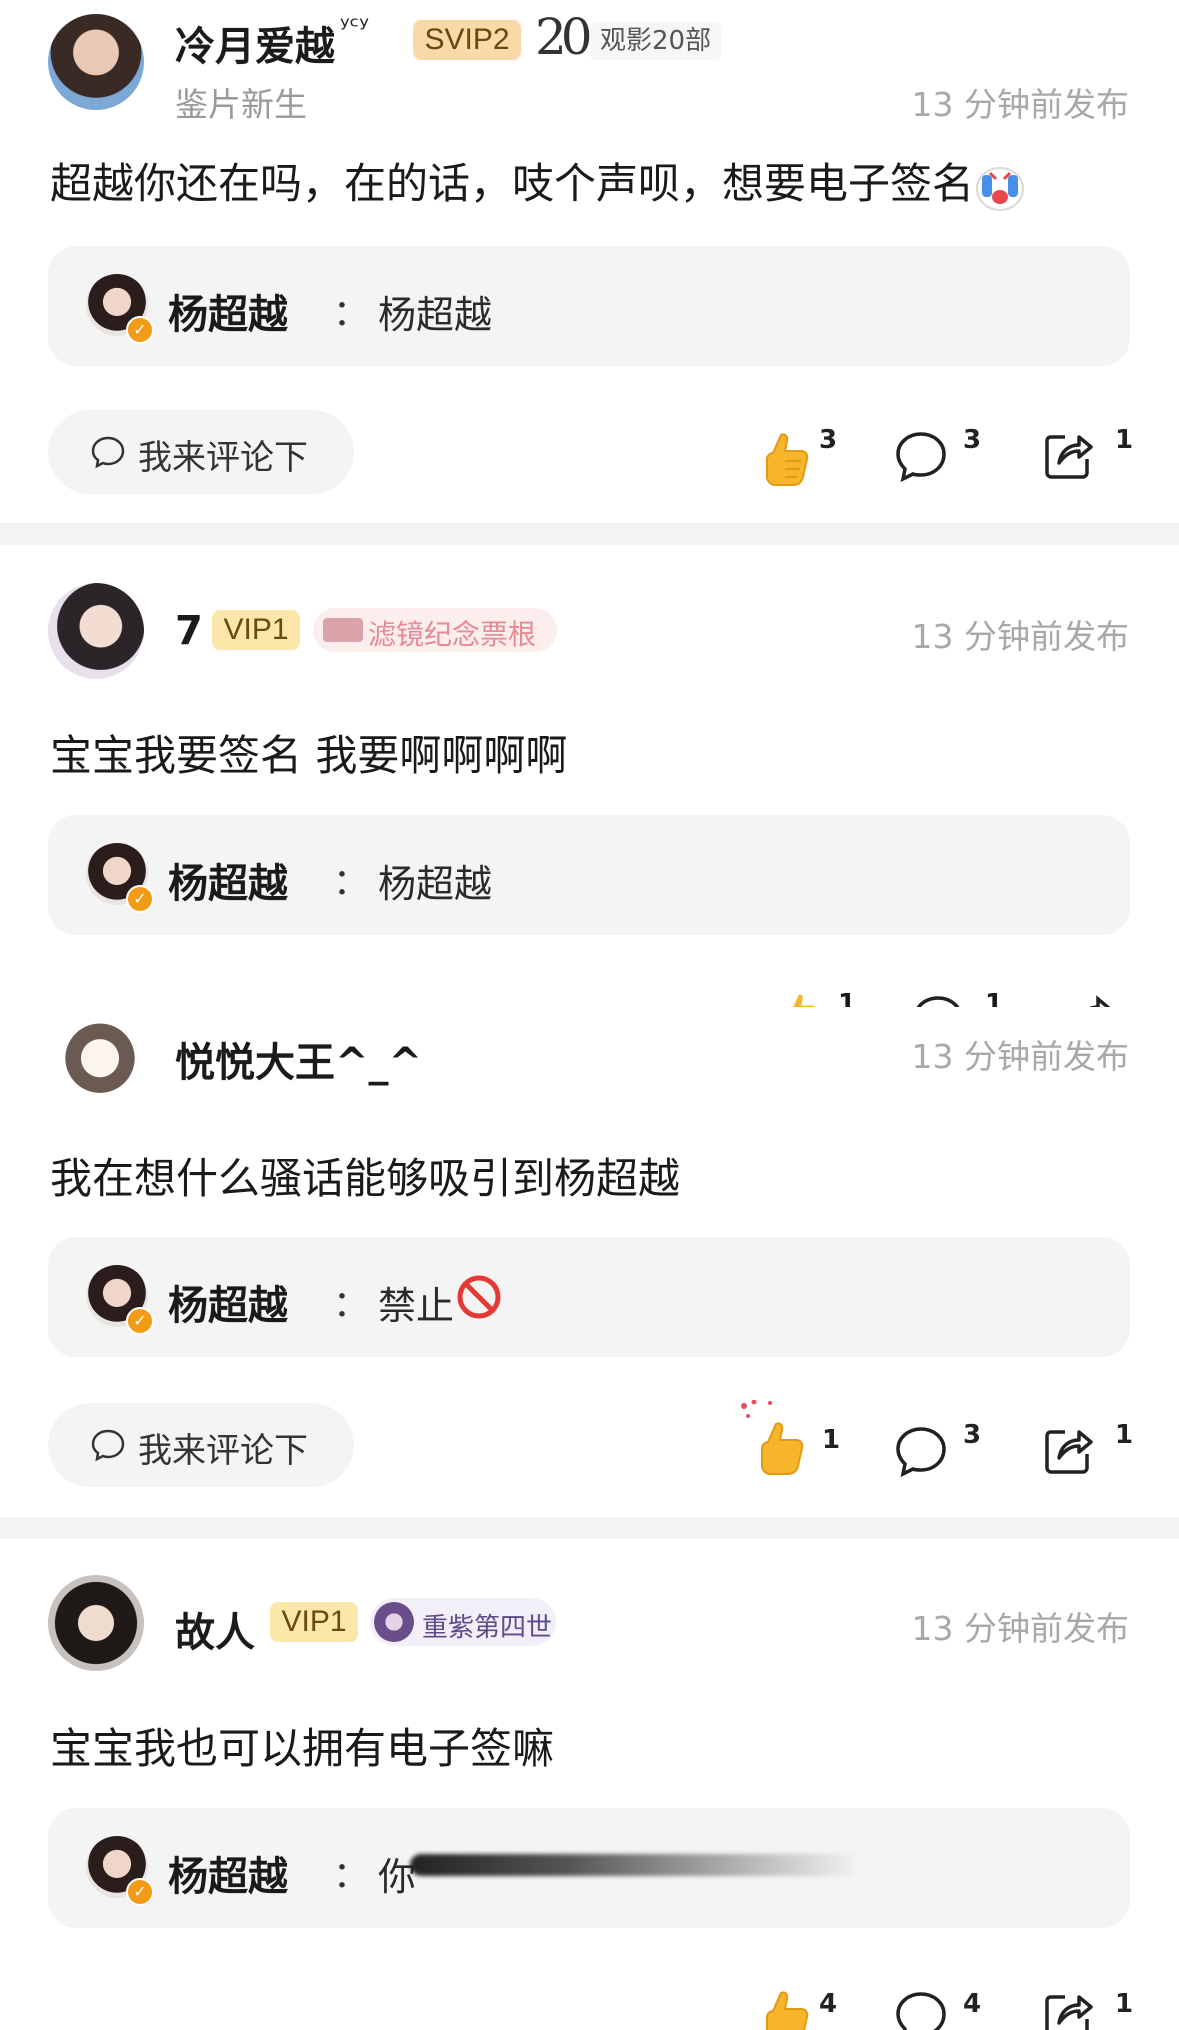  I want to click on username: 冷月爱越, so click(255, 43).